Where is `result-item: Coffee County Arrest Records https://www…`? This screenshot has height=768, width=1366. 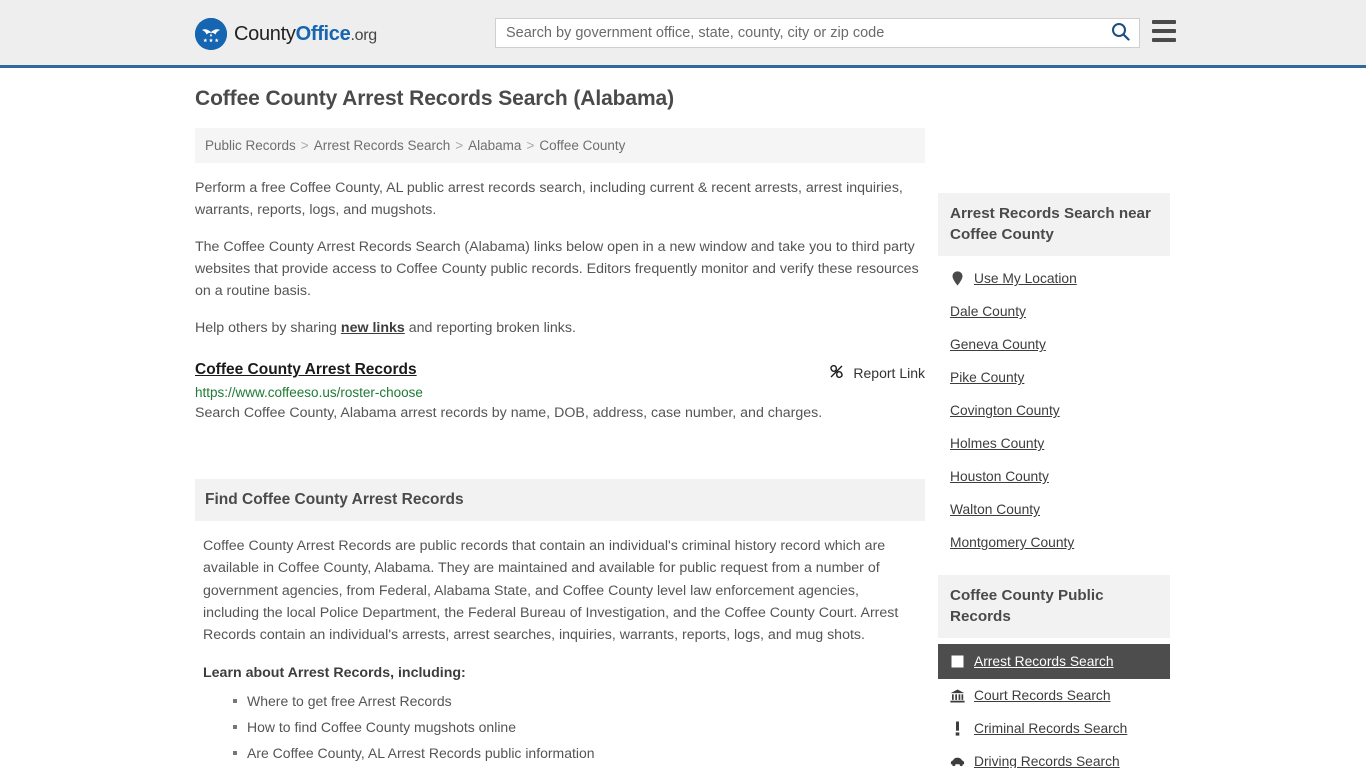
result-item: Coffee County Arrest Records https://www… is located at coordinates (560, 399).